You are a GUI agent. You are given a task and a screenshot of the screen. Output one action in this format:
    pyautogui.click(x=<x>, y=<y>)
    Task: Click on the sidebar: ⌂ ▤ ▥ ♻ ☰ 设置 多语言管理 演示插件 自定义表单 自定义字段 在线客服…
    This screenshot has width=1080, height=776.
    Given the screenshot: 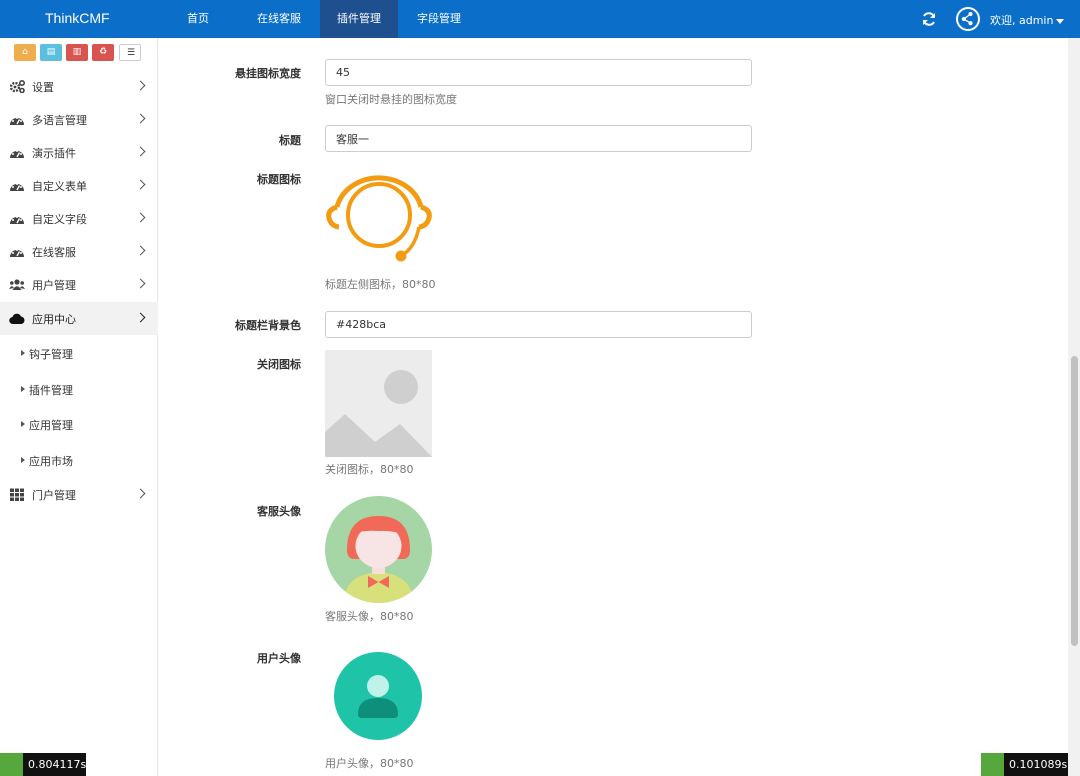 What is the action you would take?
    pyautogui.click(x=79, y=407)
    